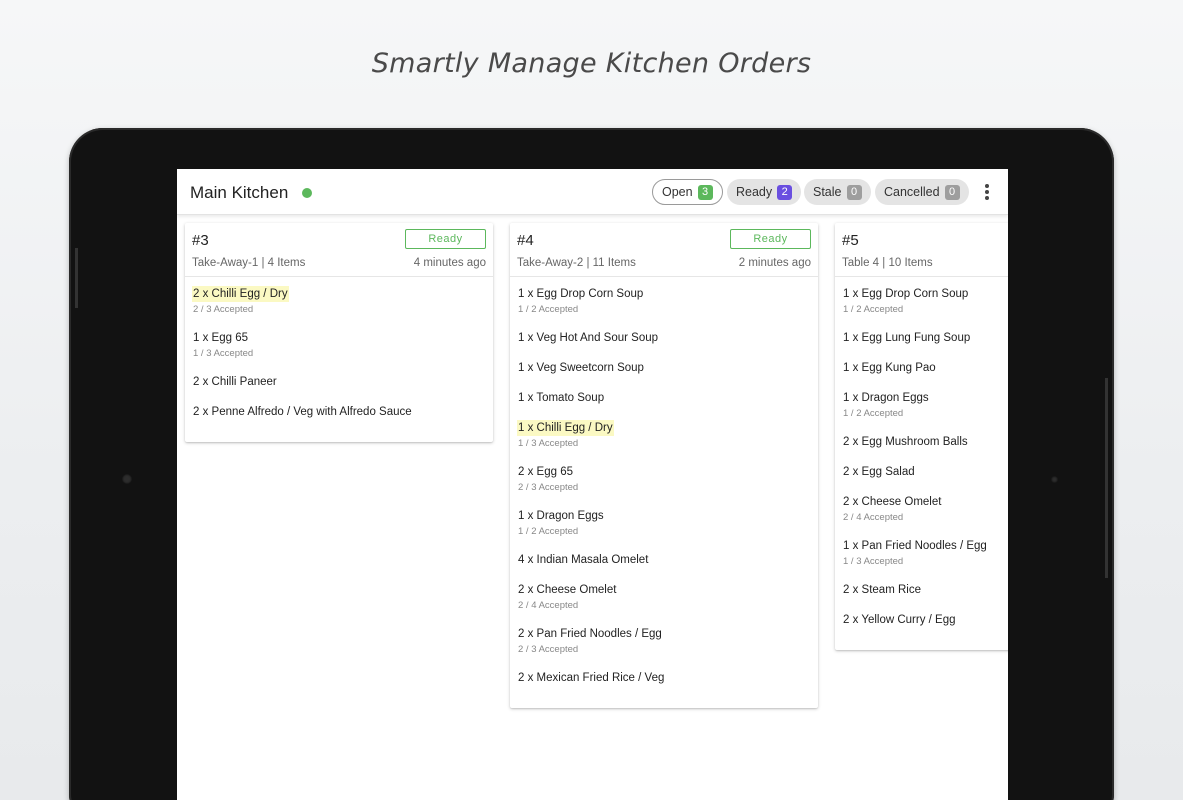 This screenshot has width=1183, height=800. What do you see at coordinates (664, 484) in the screenshot?
I see `order-item: 2 x Egg 65 2 / 3 Accepted` at bounding box center [664, 484].